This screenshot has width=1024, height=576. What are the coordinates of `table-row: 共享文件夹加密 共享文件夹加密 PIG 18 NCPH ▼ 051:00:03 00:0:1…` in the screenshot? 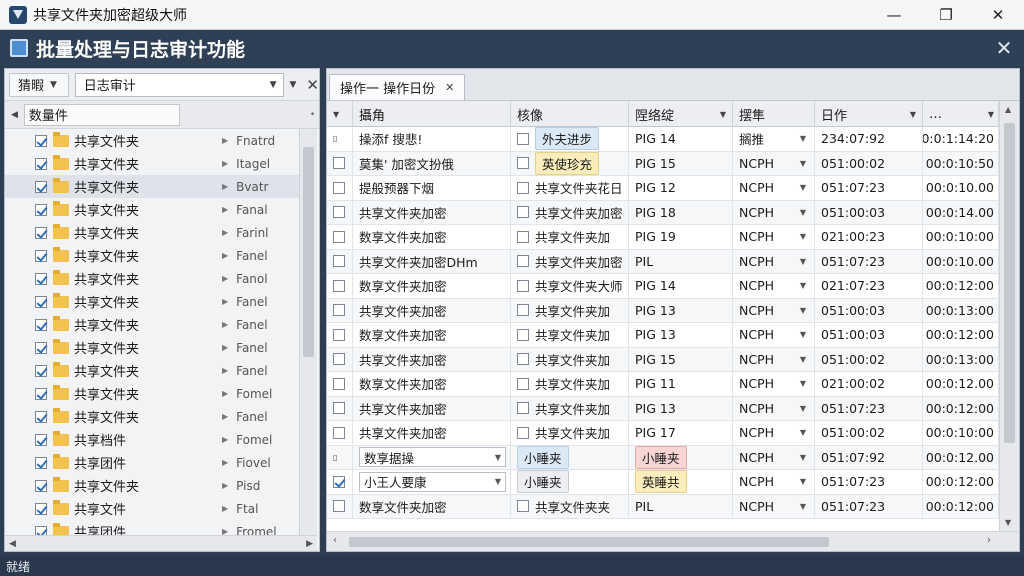 It's located at (663, 212).